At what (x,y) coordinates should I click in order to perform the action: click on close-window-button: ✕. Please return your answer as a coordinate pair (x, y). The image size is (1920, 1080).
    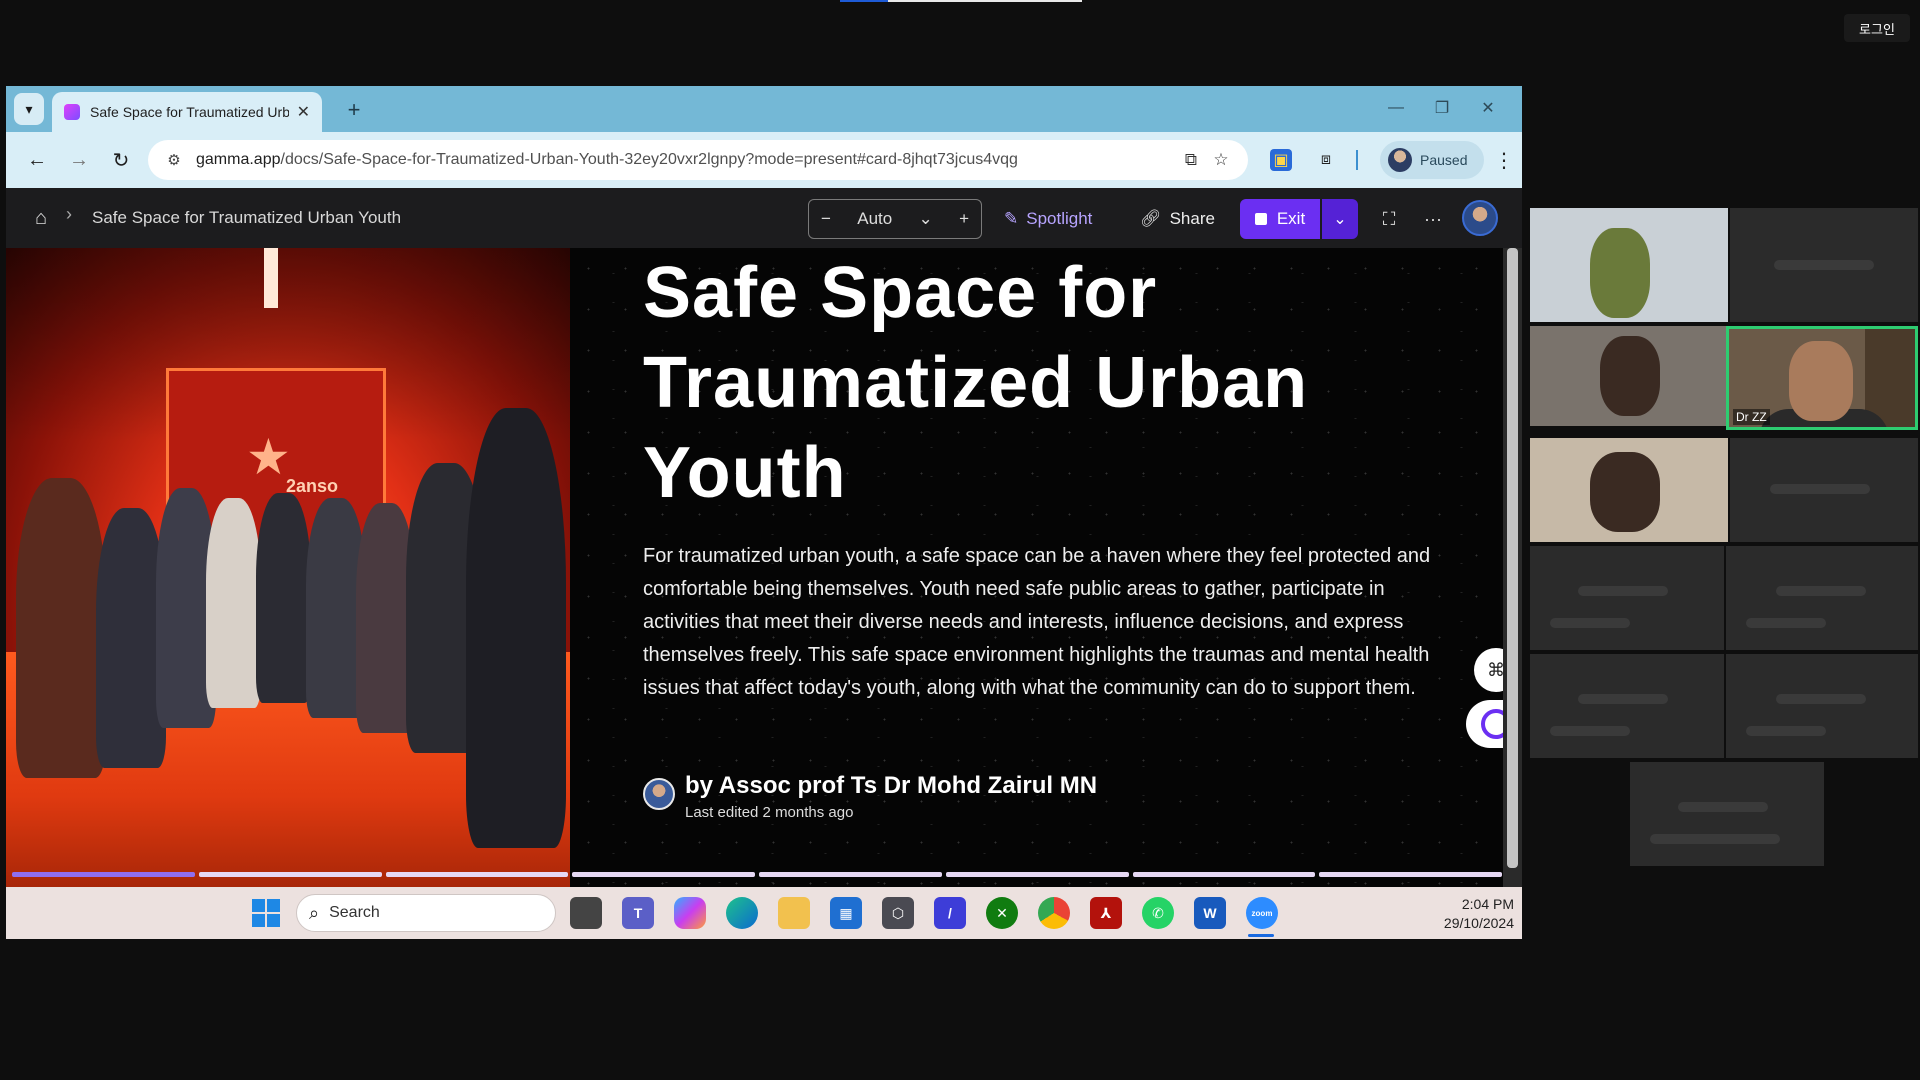
    Looking at the image, I should click on (1488, 108).